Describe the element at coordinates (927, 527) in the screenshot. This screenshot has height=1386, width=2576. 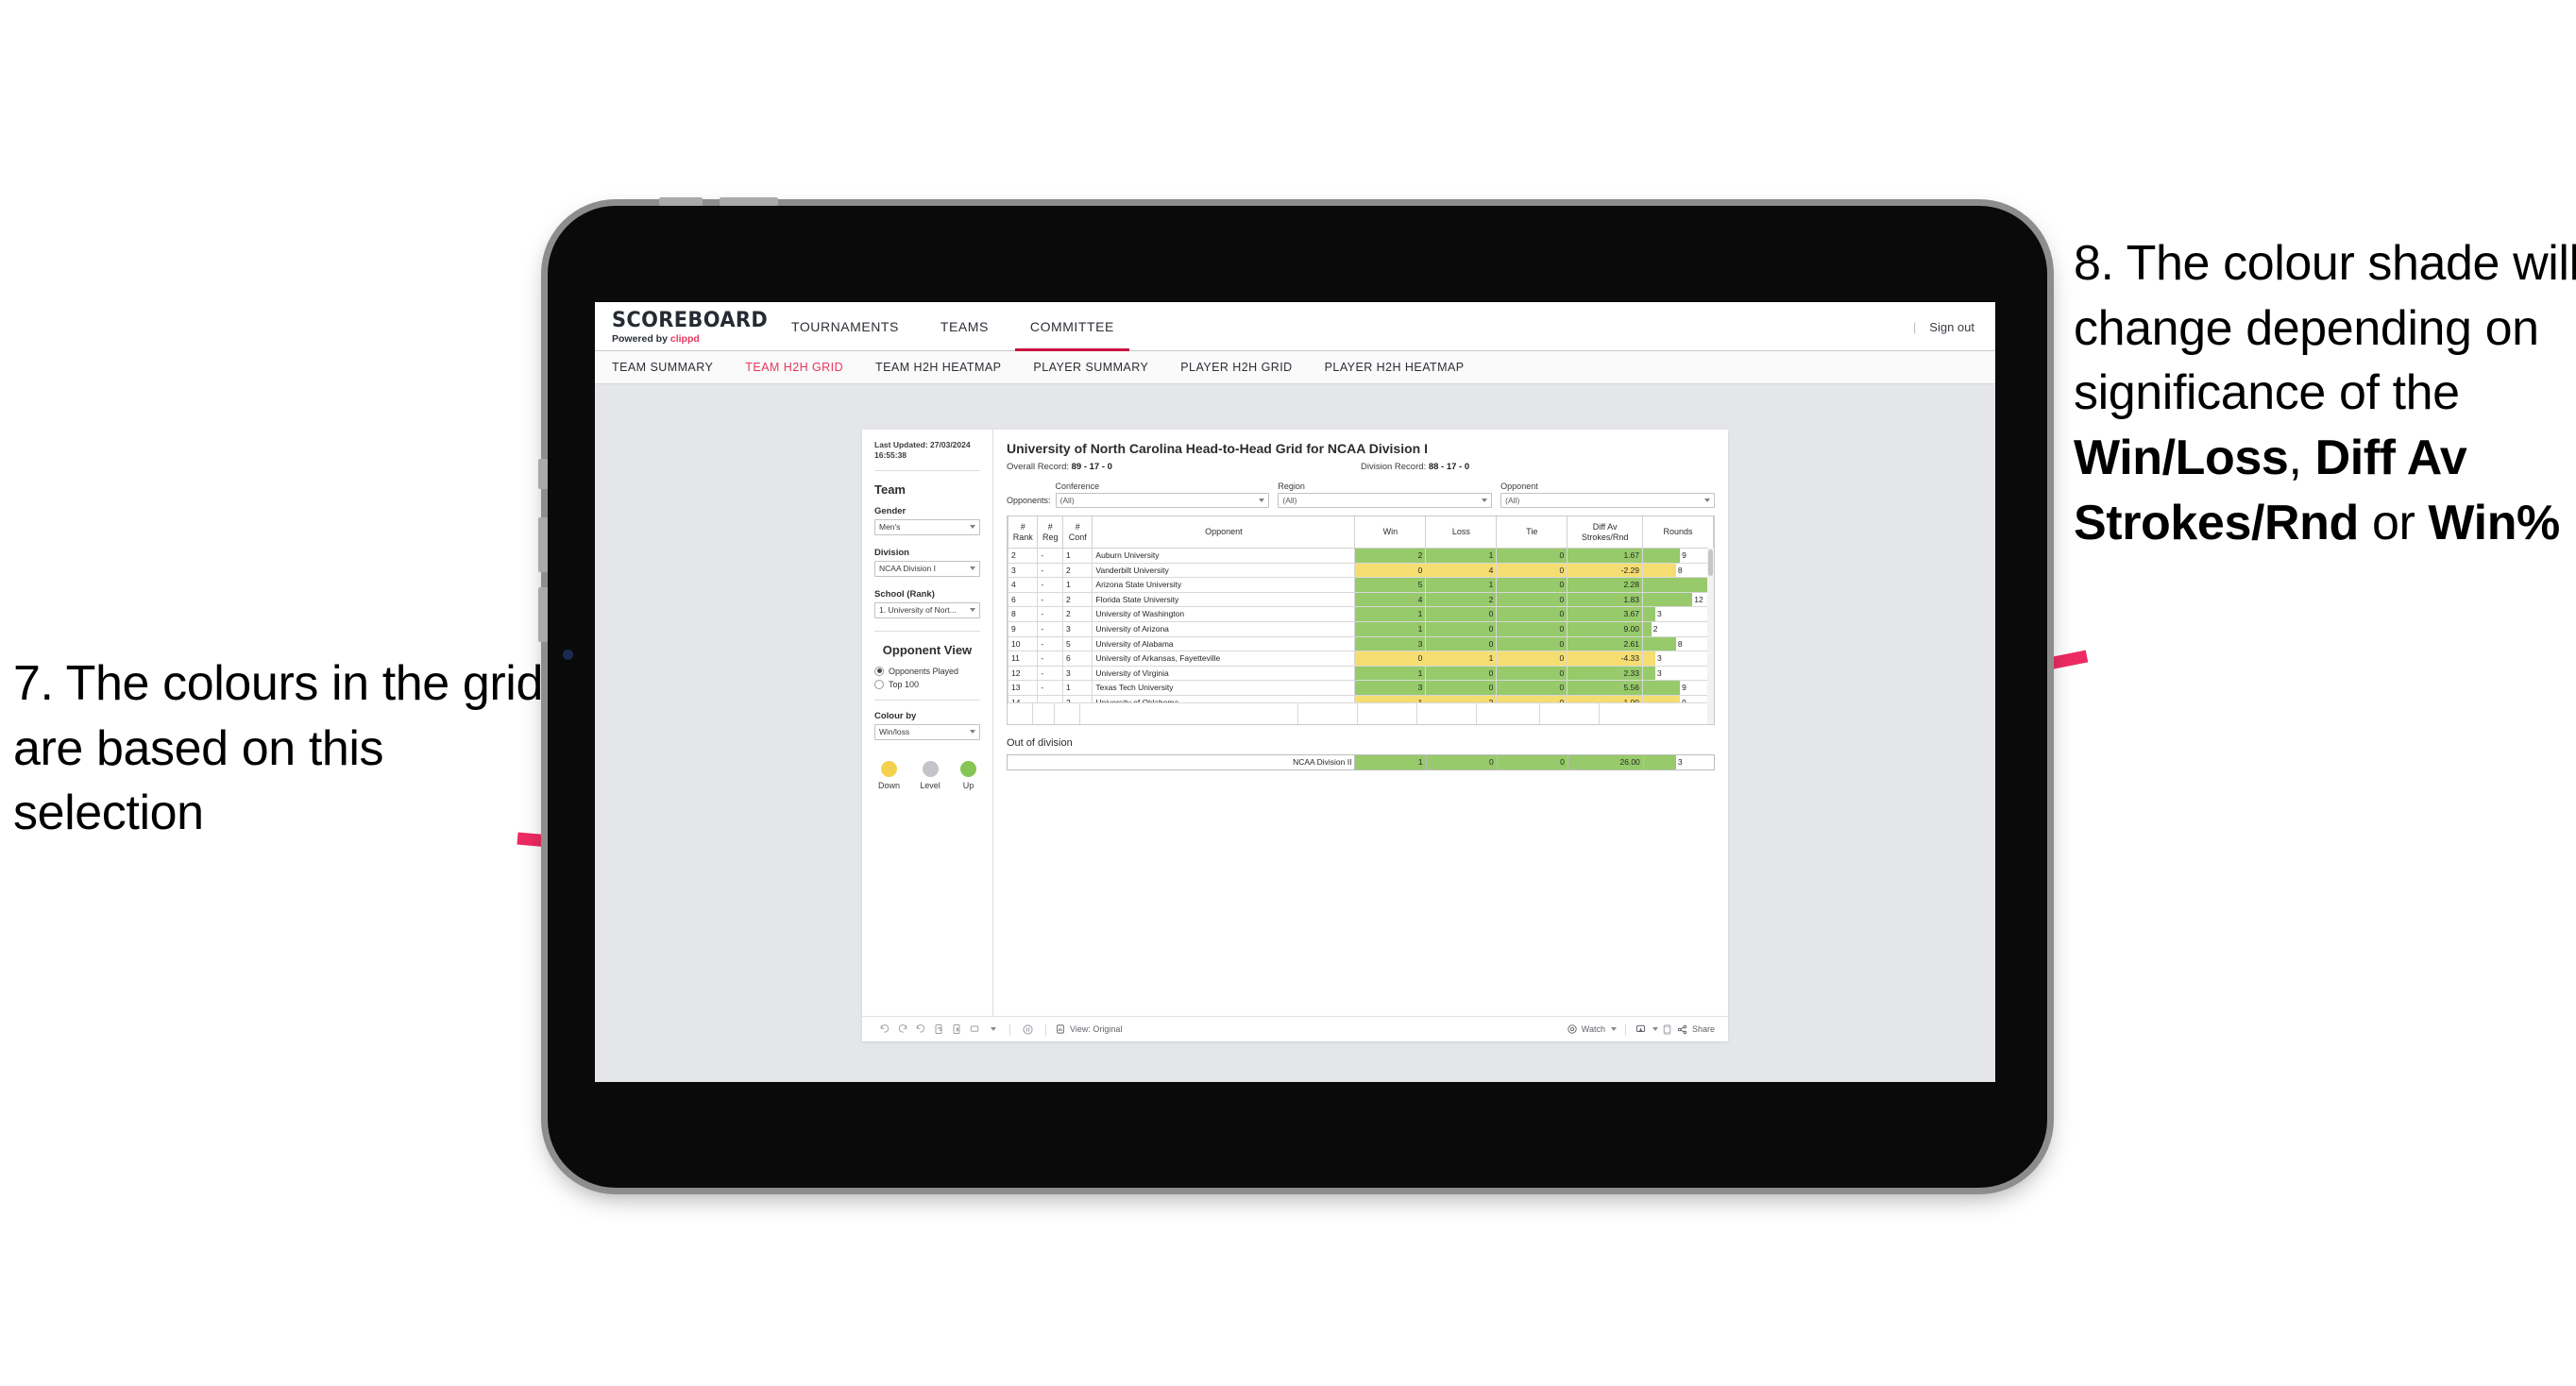
I see `dropdown-gender: Men's` at that location.